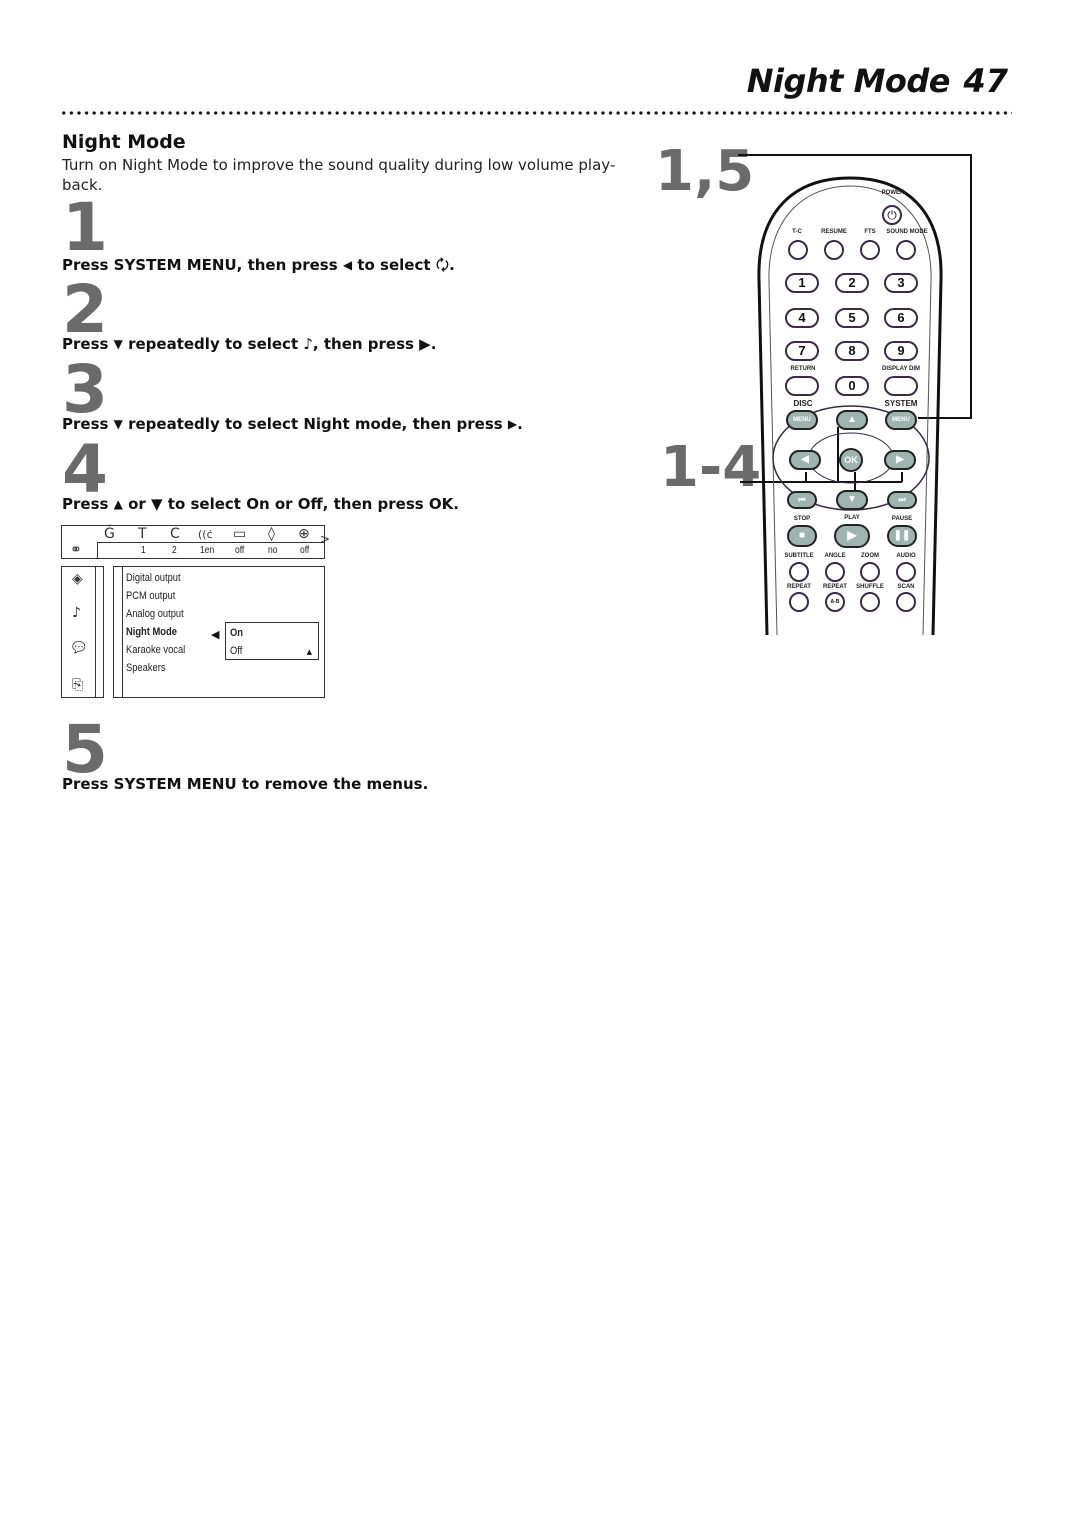 Image resolution: width=1080 pixels, height=1528 pixels. What do you see at coordinates (901, 369) in the screenshot?
I see `display-dim-label: DISPLAY DIM` at bounding box center [901, 369].